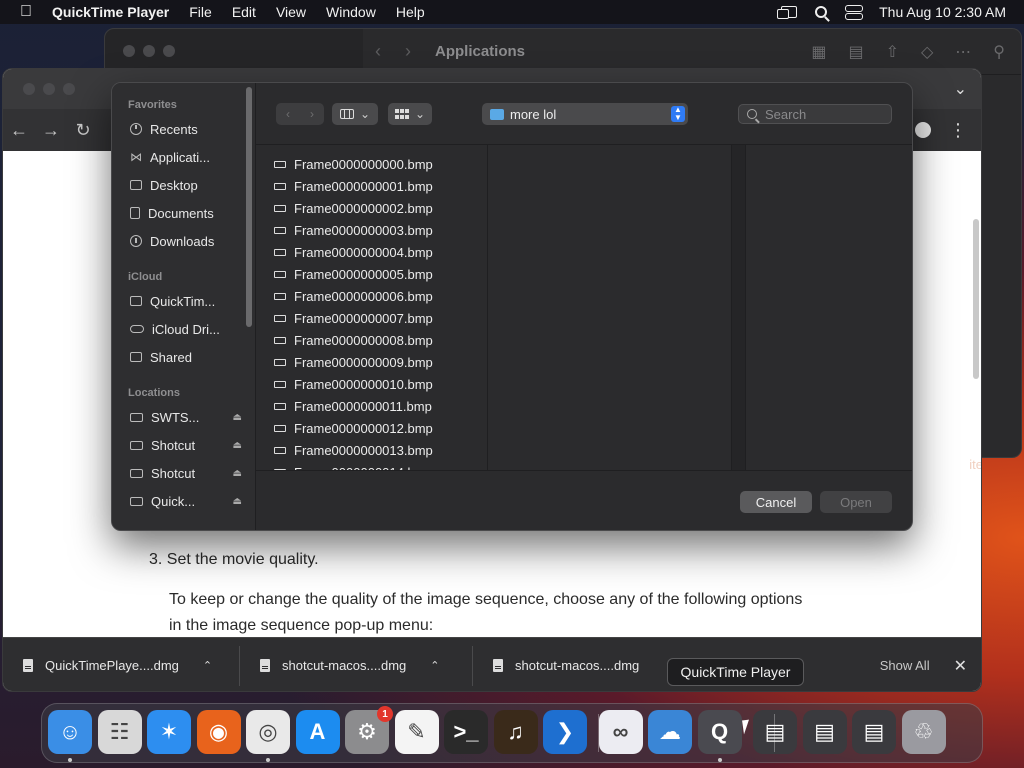 The image size is (1024, 768). I want to click on location-popup: more lol ▲ ▼, so click(585, 114).